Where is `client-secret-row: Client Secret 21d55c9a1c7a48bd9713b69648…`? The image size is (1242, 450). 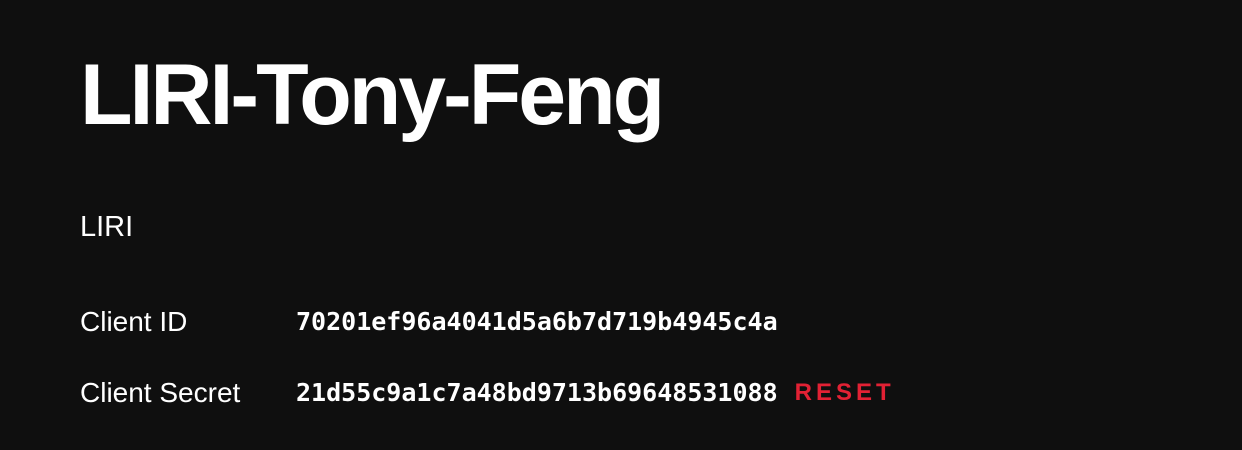
client-secret-row: Client Secret 21d55c9a1c7a48bd9713b69648… is located at coordinates (487, 393).